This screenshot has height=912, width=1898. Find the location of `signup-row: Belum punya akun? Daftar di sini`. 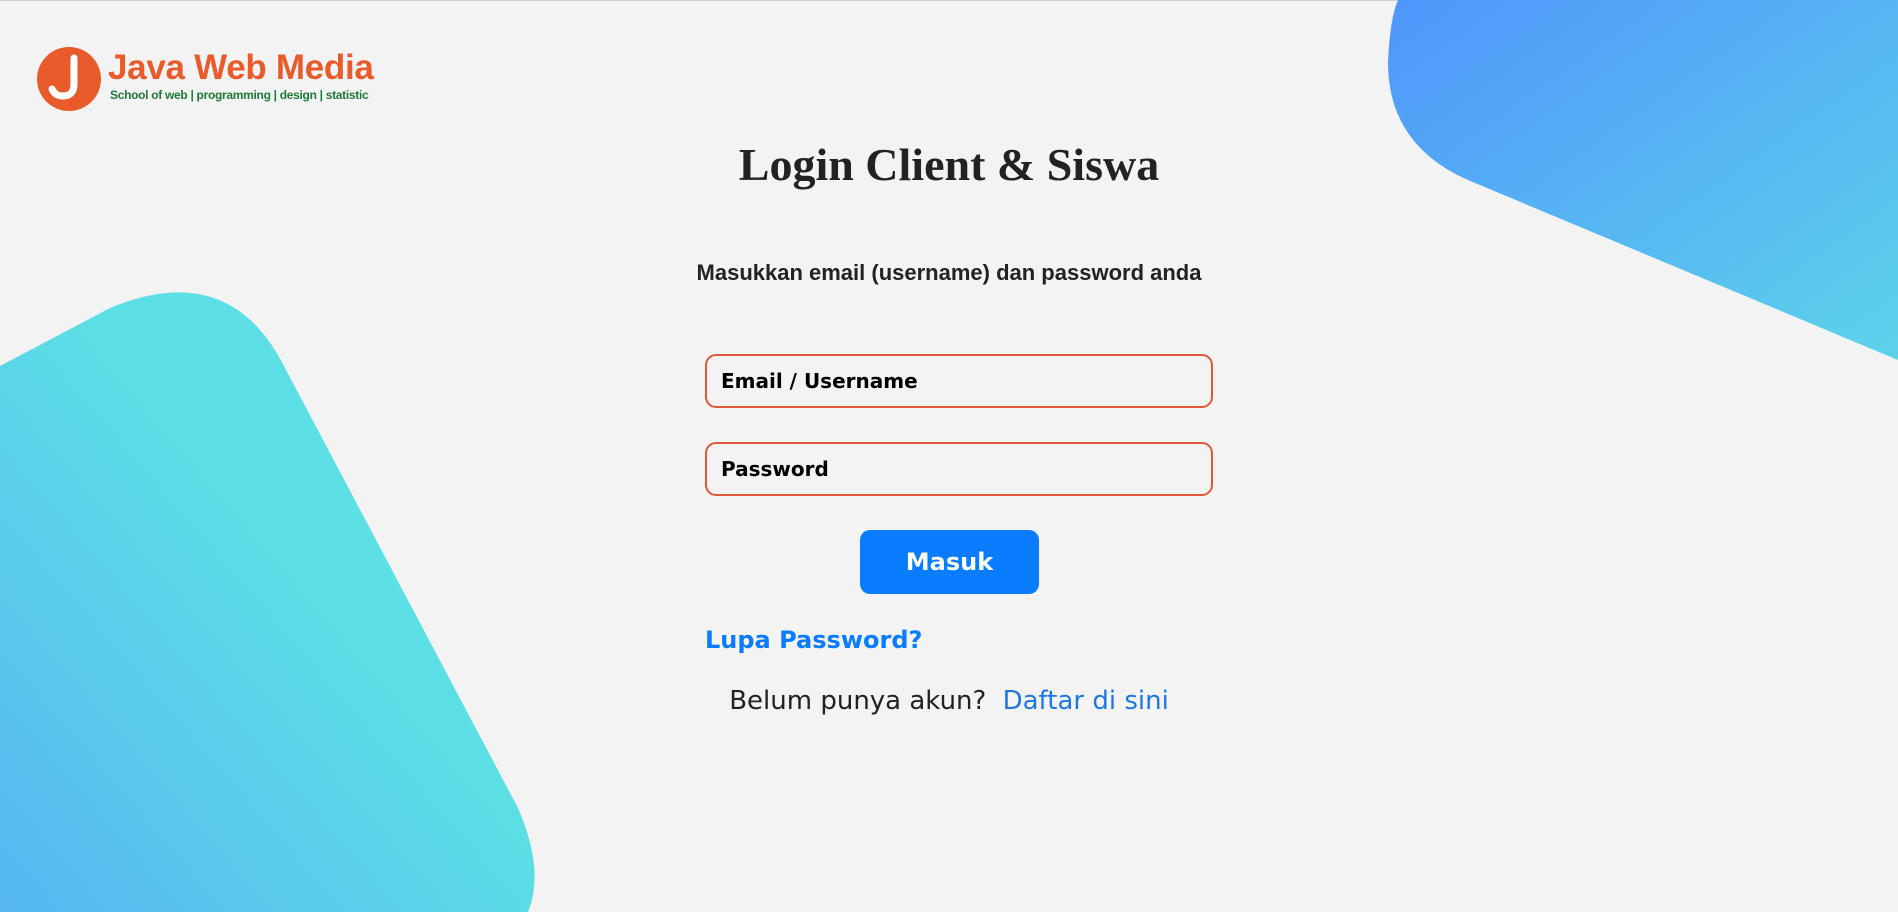

signup-row: Belum punya akun? Daftar di sini is located at coordinates (949, 701).